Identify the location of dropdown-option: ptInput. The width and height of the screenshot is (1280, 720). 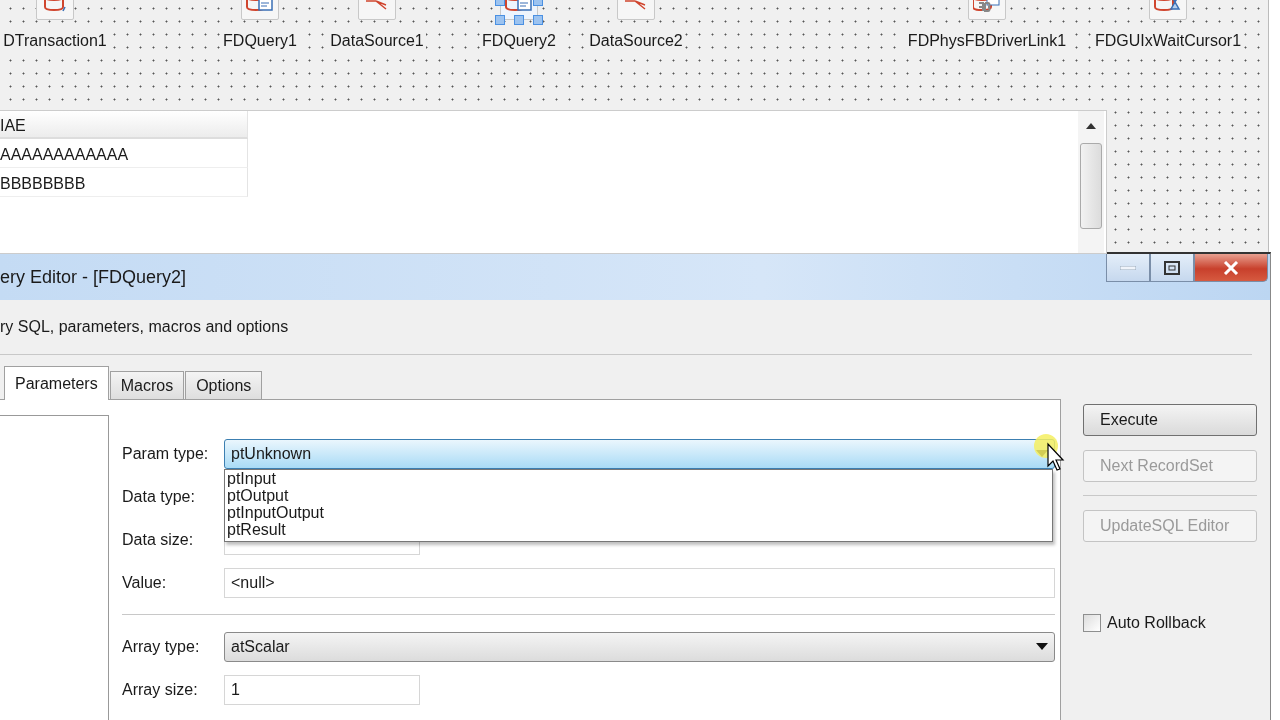
(251, 478).